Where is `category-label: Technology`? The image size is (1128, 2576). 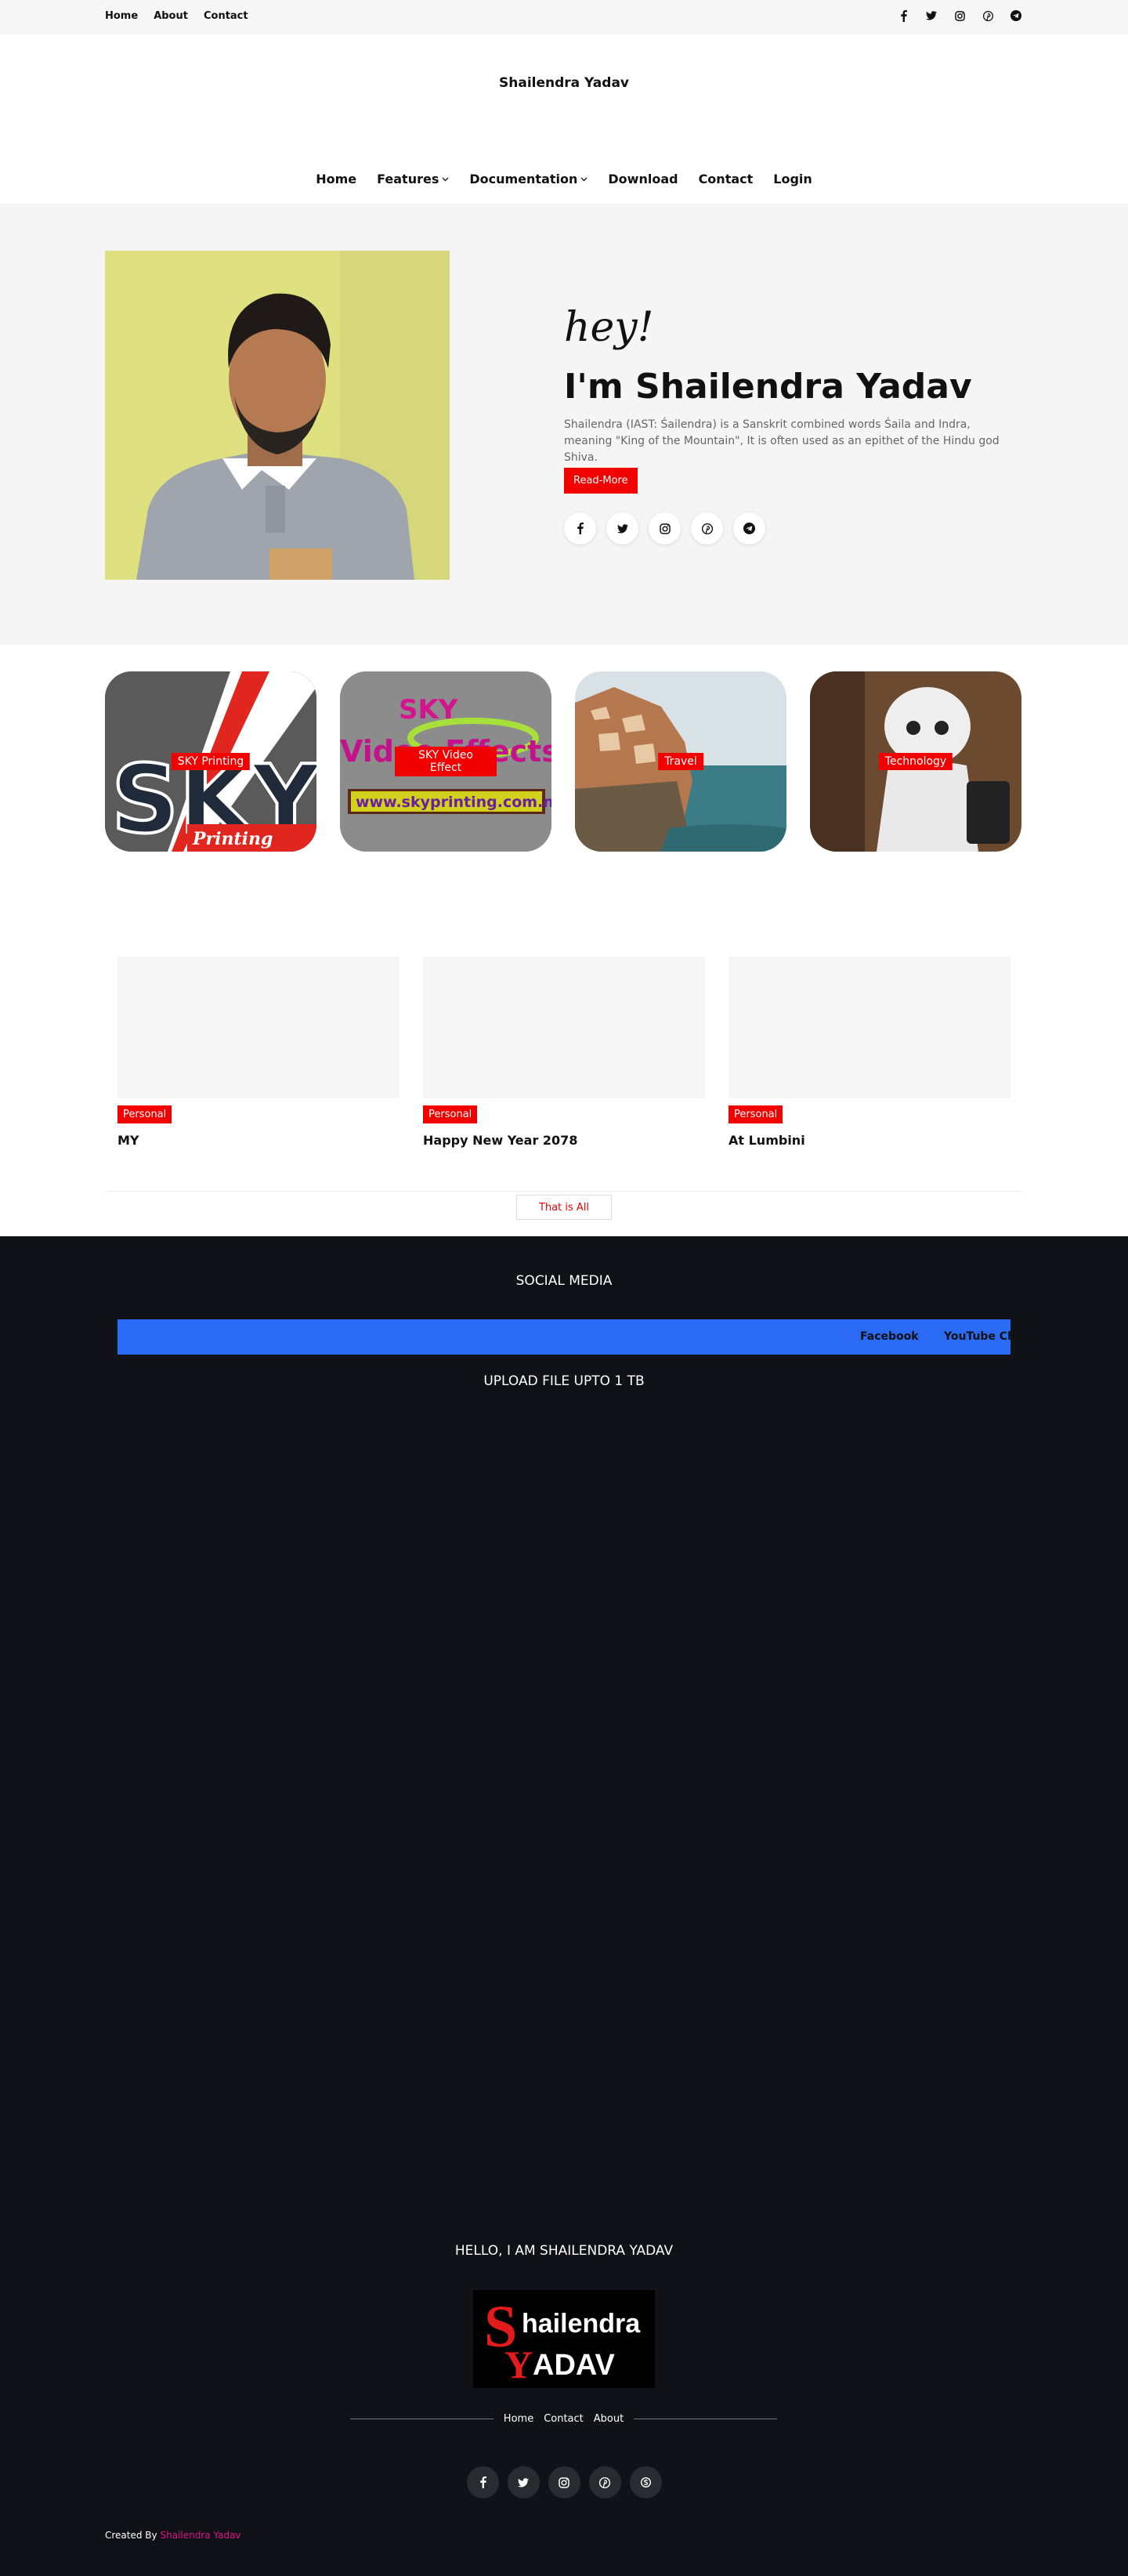
category-label: Technology is located at coordinates (915, 761).